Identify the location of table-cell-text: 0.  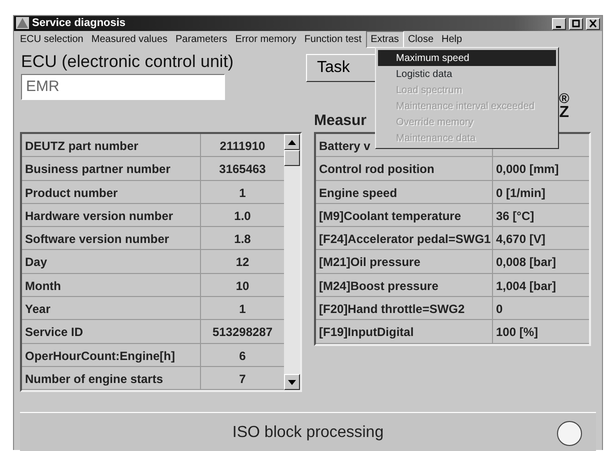
(499, 309).